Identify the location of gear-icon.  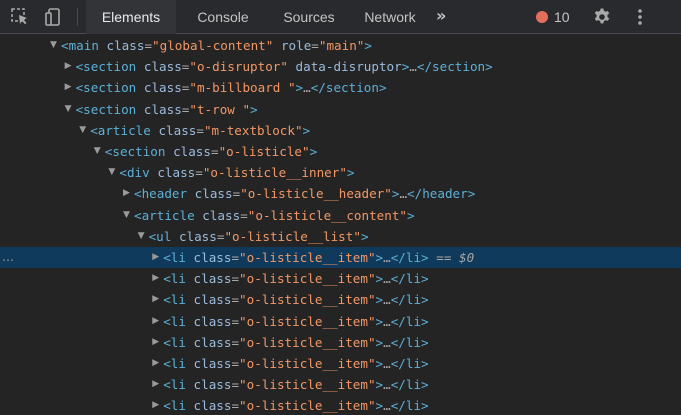
(602, 17).